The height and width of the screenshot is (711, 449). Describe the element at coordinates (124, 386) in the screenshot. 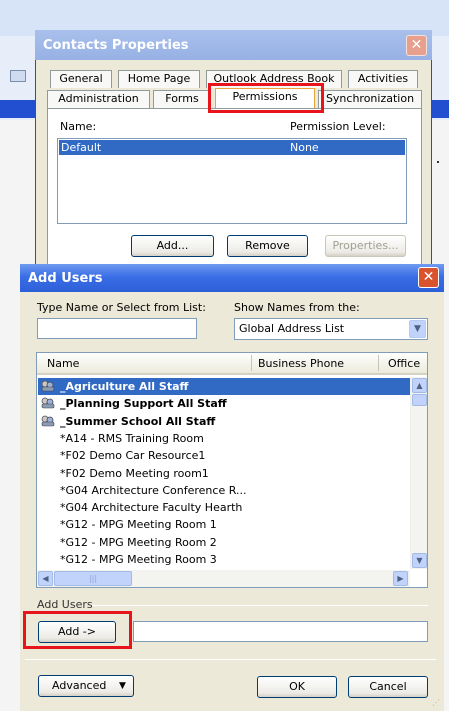

I see `list-item-name: _Agriculture All Staff` at that location.